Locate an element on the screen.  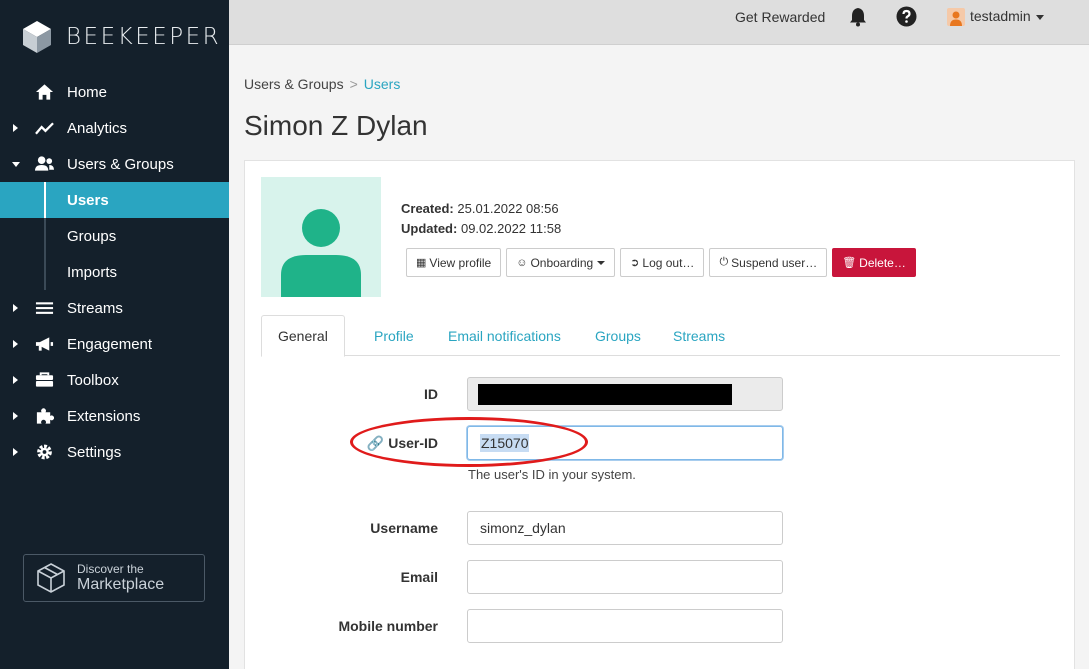
sidebar-item-label: Groups is located at coordinates (92, 236).